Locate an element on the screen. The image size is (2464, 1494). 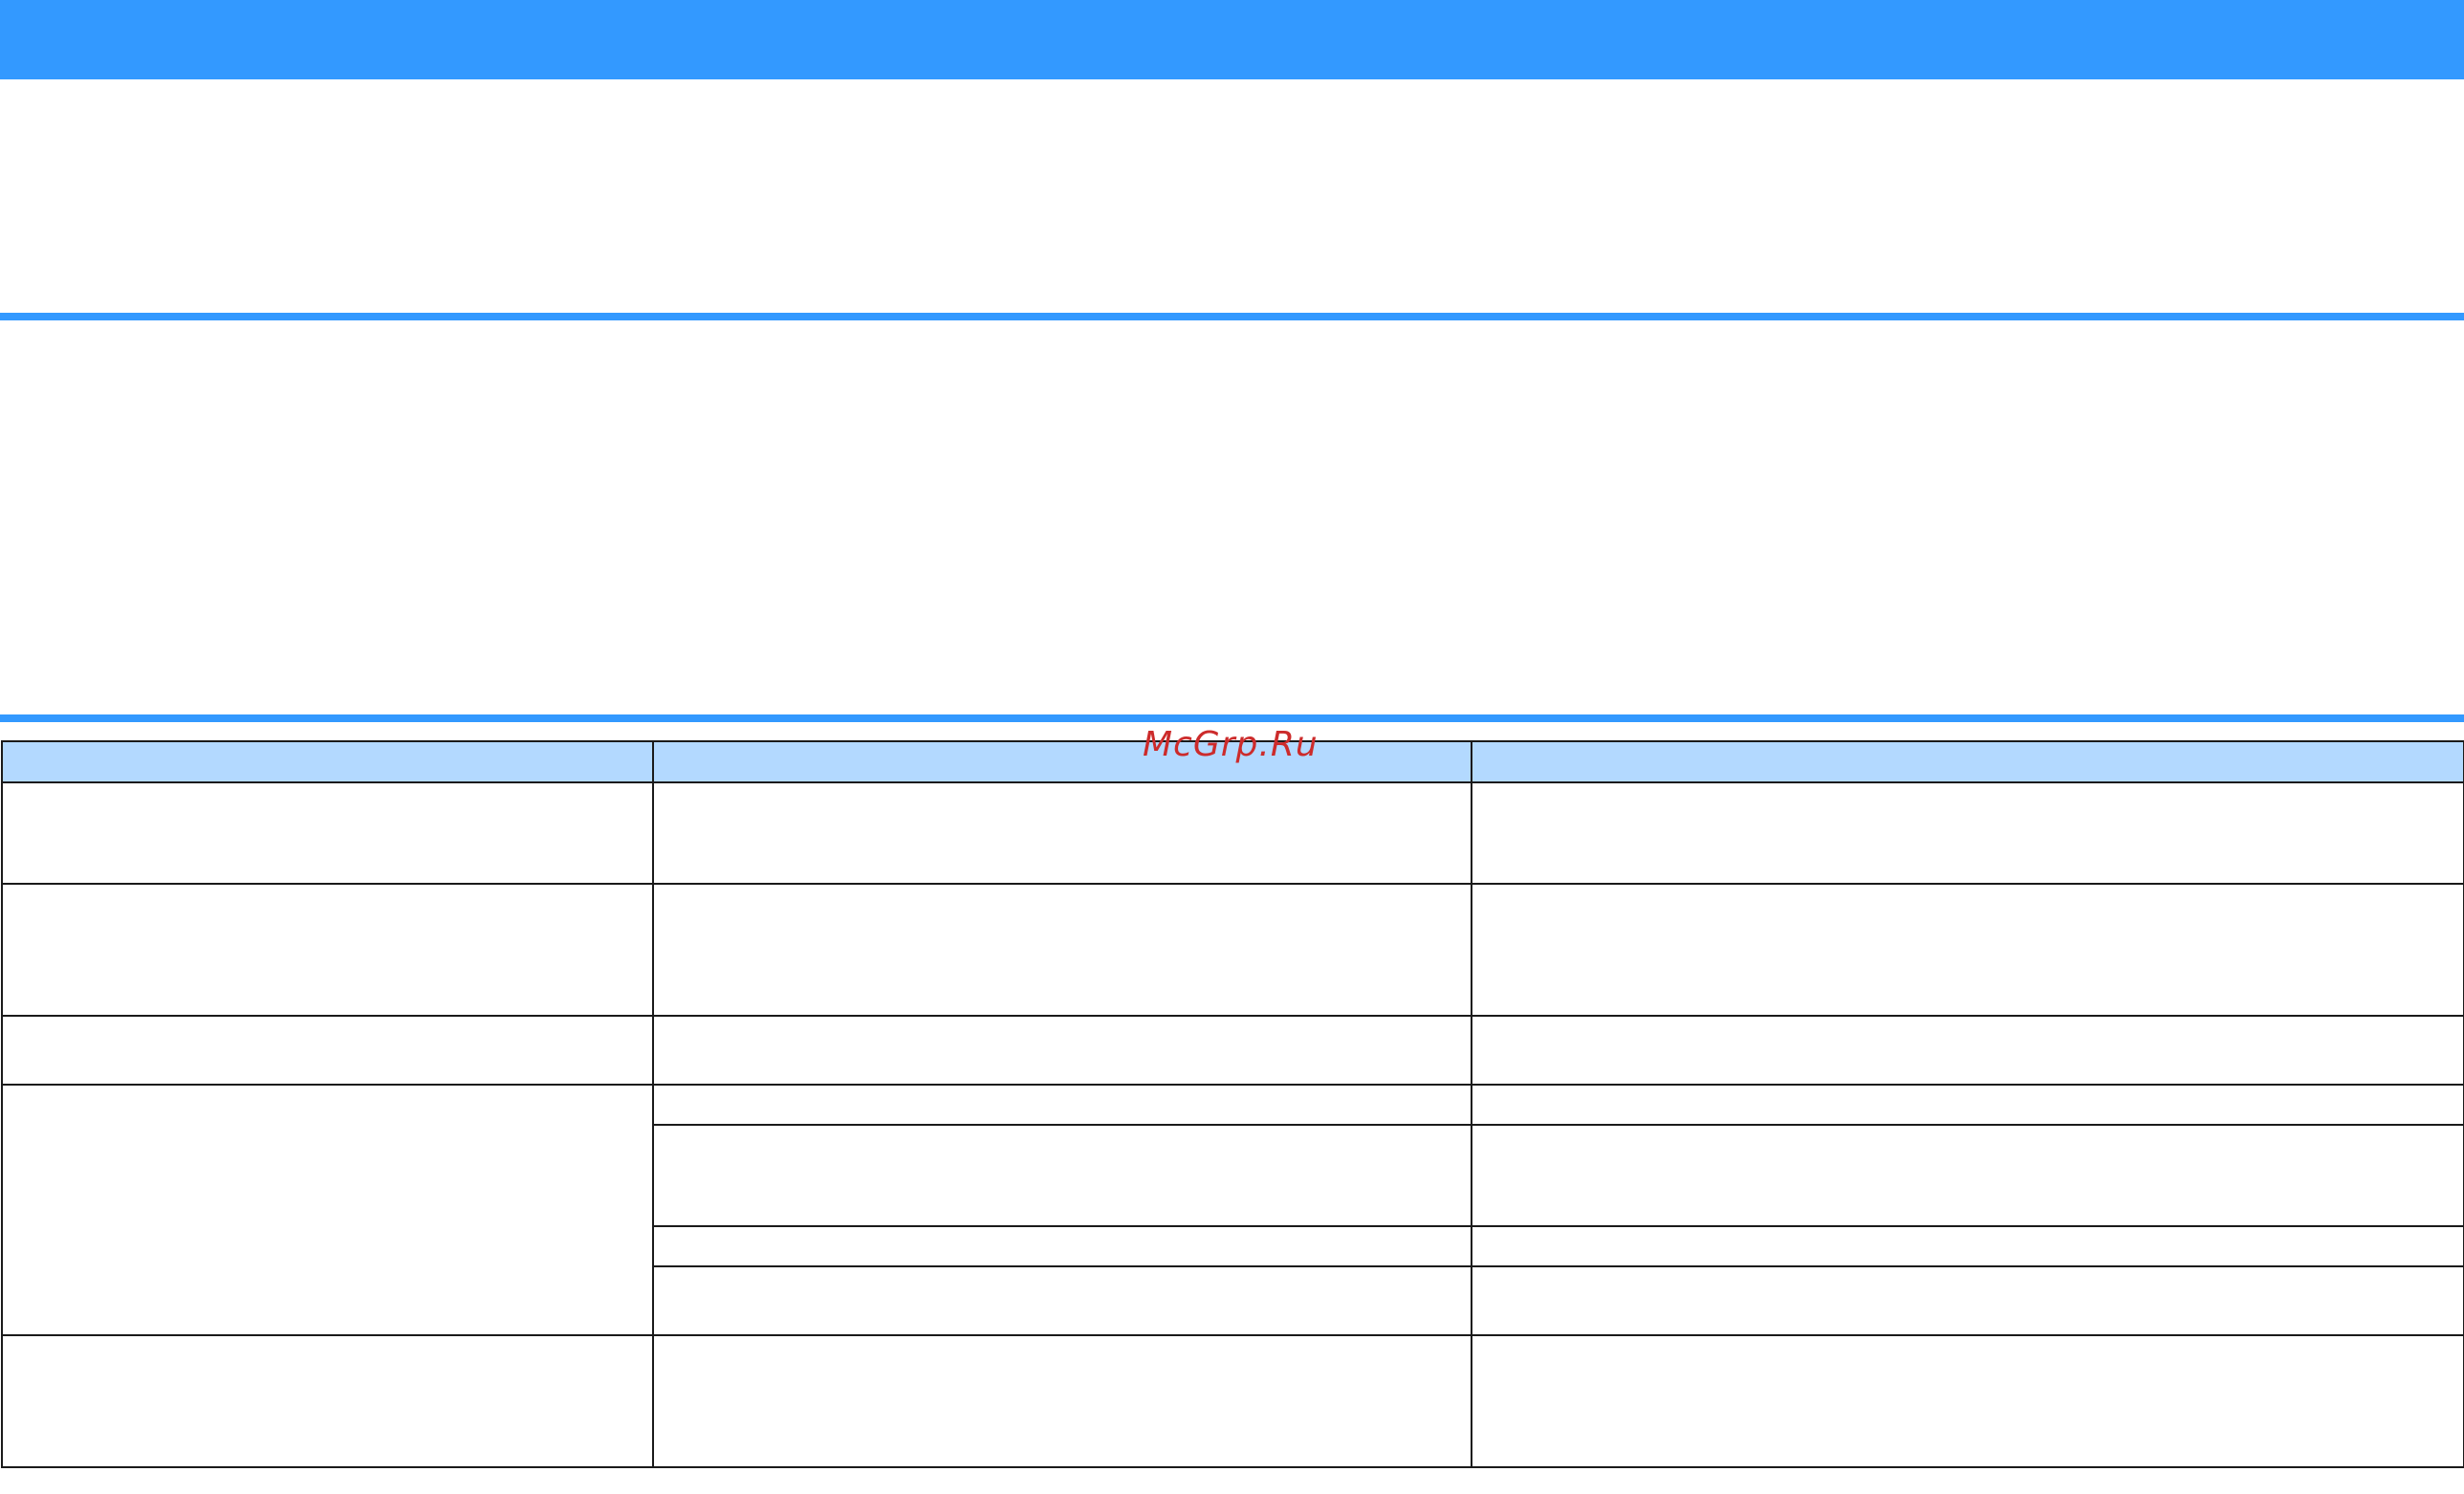
watermark-text: McGrp.Ru is located at coordinates (1231, 744).